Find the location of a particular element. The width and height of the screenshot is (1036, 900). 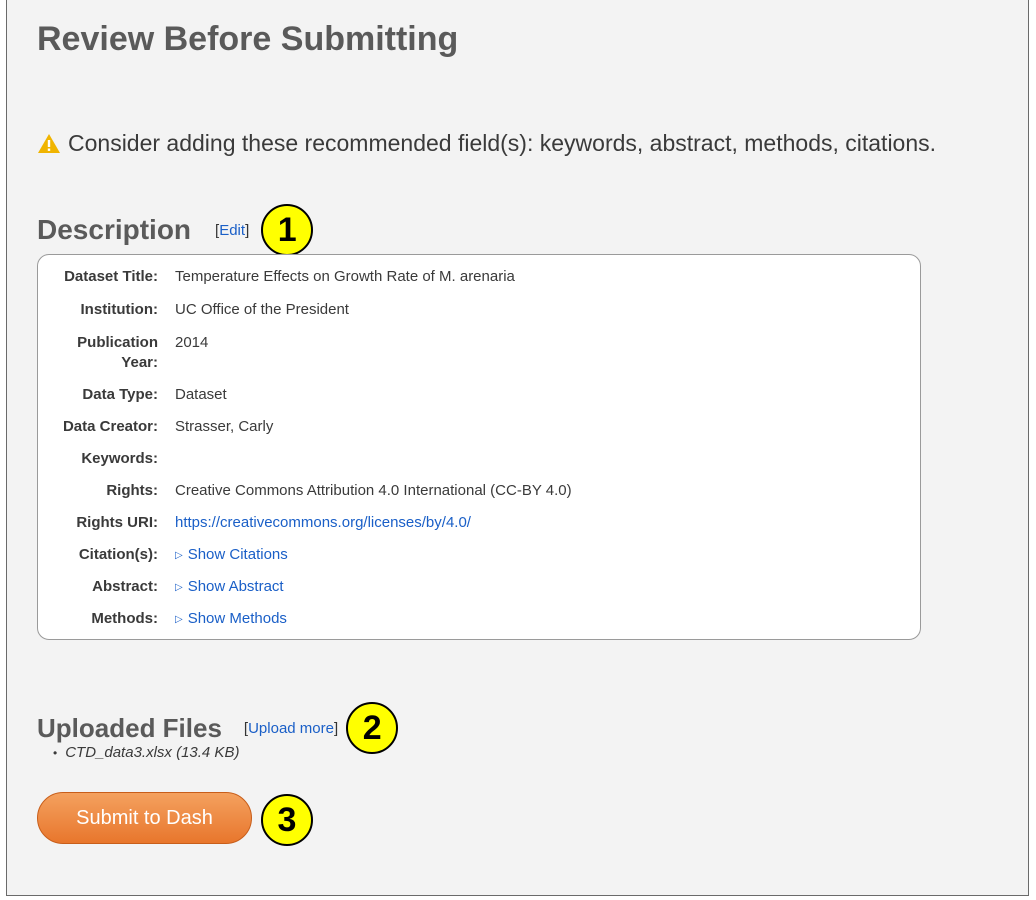

submit-to-dash-button: Submit to Dash is located at coordinates (144, 818).